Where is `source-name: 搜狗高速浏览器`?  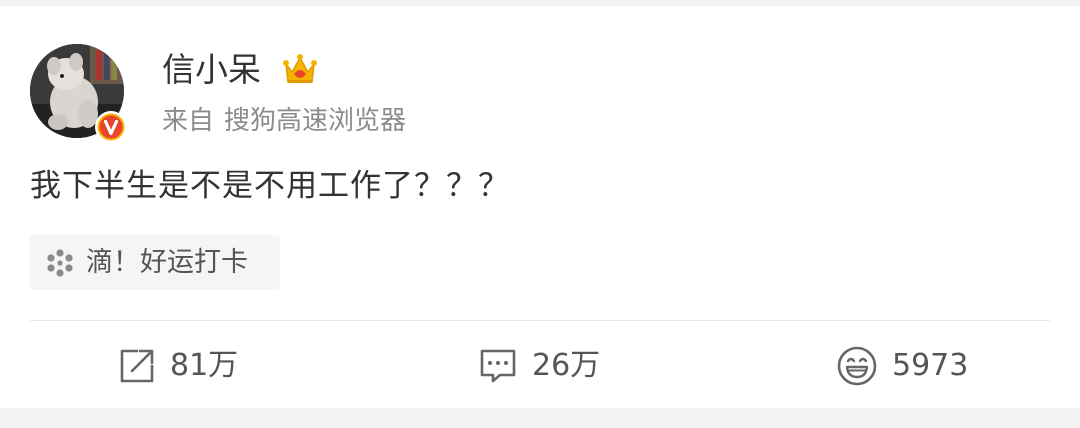 source-name: 搜狗高速浏览器 is located at coordinates (315, 121).